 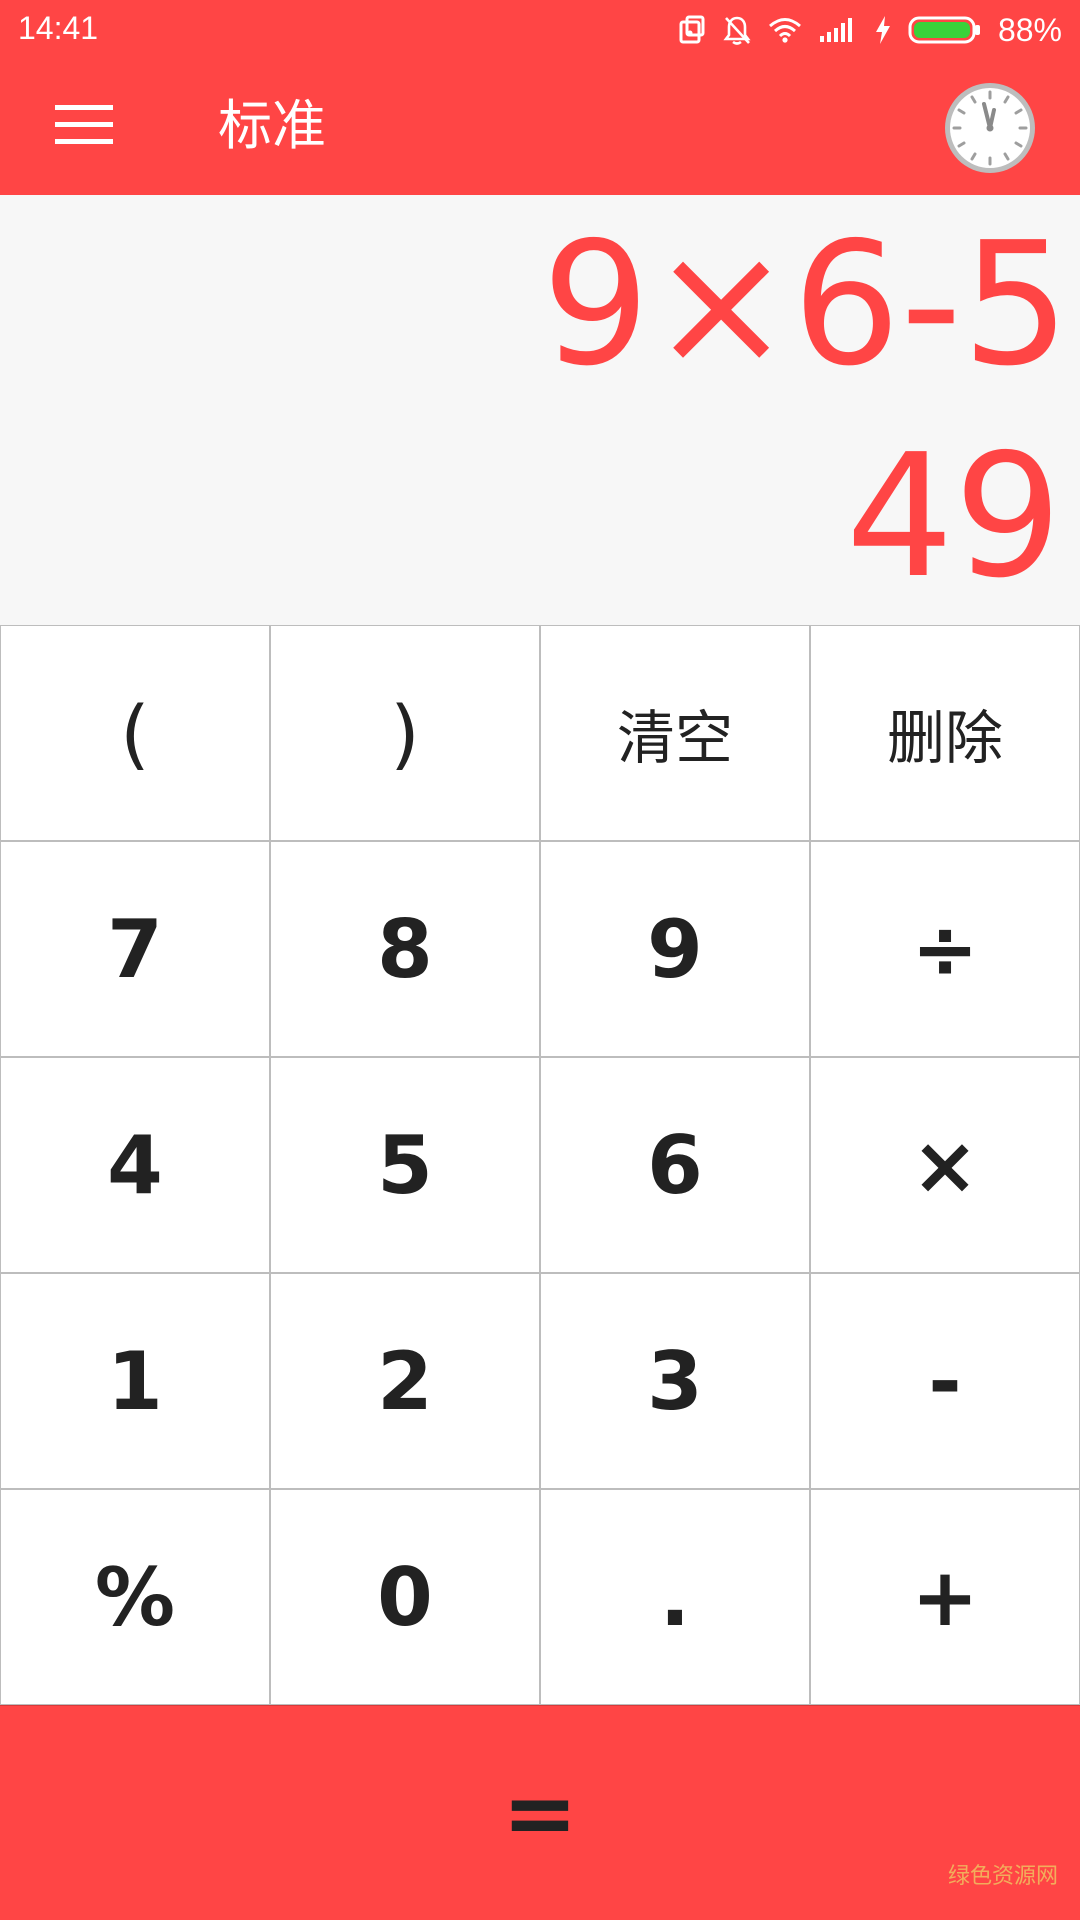 I want to click on add-button: +, so click(x=945, y=1597).